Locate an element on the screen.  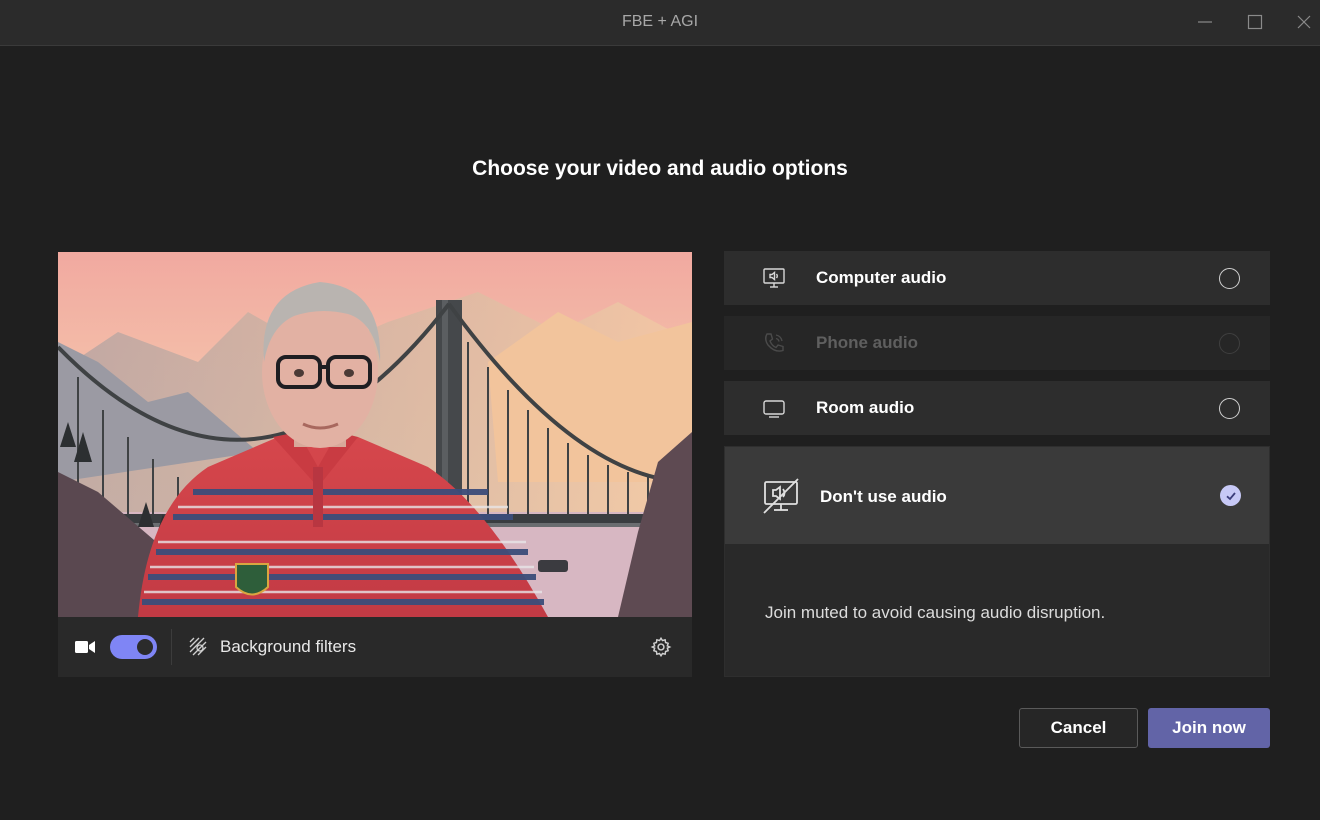
close-icon is located at coordinates (1304, 22).